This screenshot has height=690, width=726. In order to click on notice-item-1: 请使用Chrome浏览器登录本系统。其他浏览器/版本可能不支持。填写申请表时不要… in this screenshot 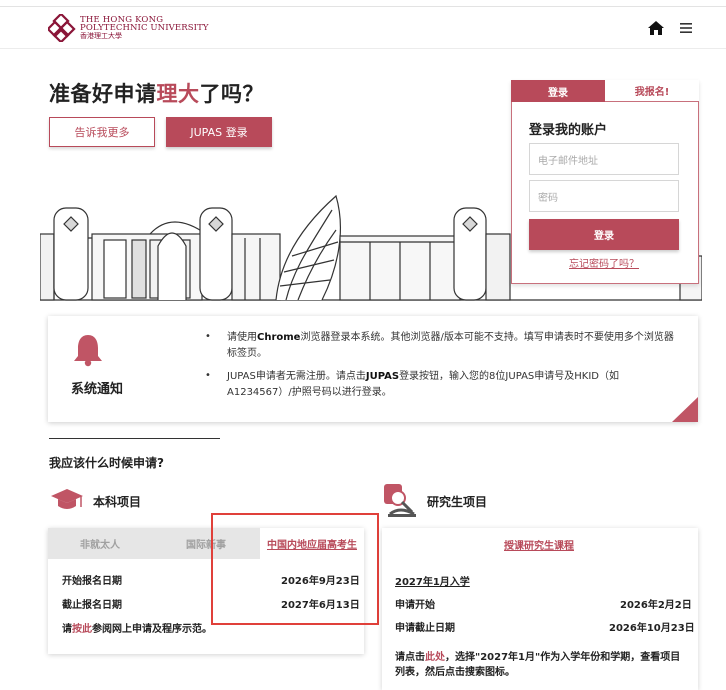, I will do `click(450, 345)`.